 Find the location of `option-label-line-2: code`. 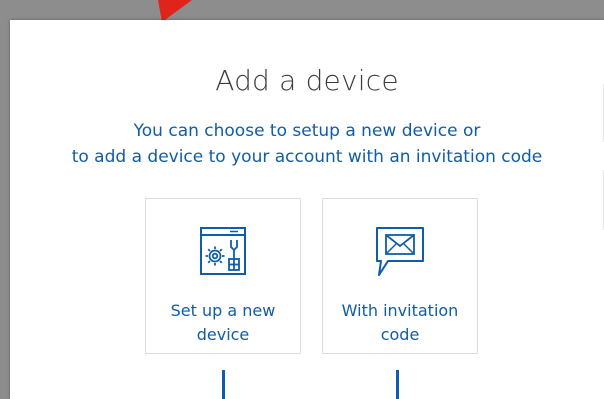

option-label-line-2: code is located at coordinates (400, 334).